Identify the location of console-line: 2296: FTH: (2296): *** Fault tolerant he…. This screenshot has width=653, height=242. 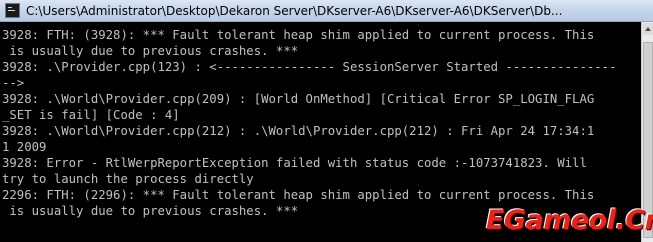
(298, 195).